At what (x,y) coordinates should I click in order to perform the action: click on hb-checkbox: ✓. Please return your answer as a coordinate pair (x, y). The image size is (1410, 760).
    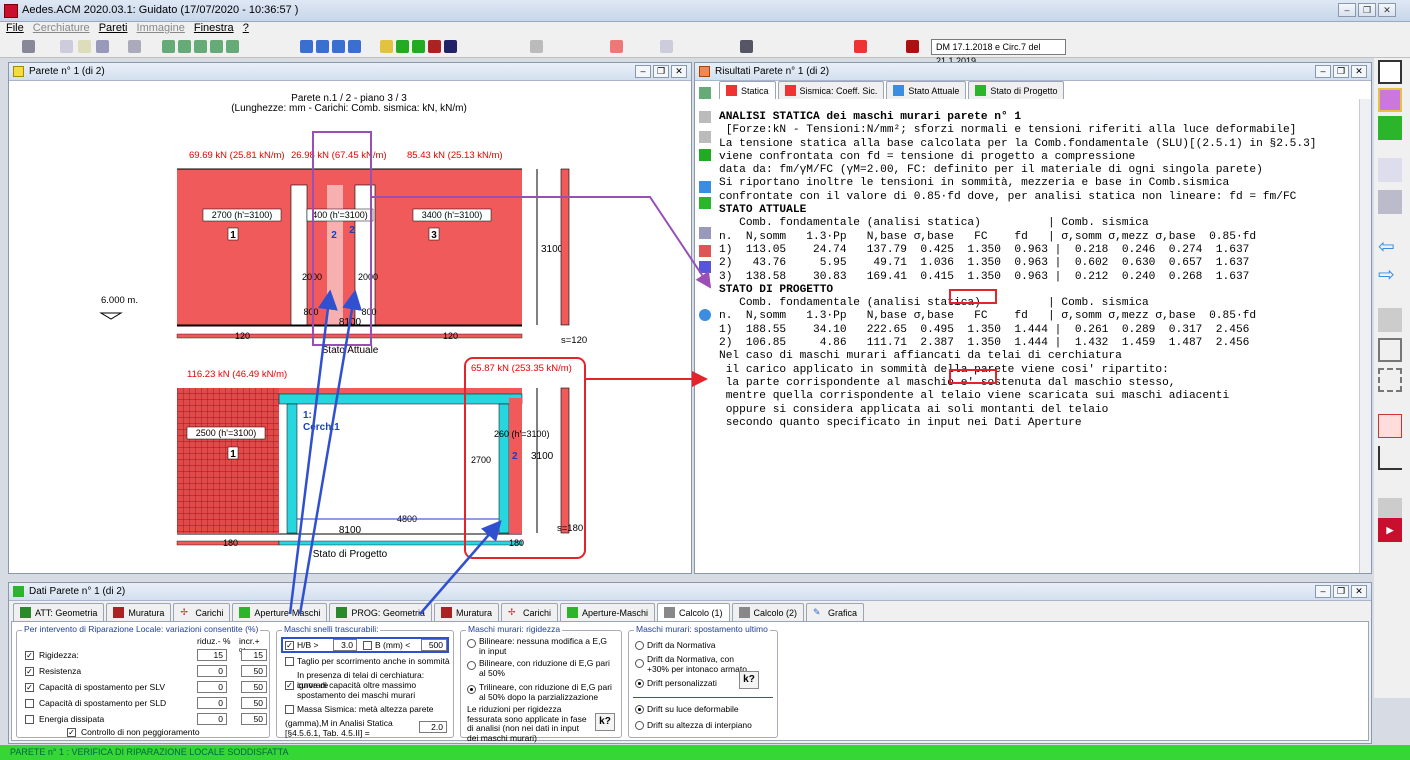
    Looking at the image, I should click on (289, 645).